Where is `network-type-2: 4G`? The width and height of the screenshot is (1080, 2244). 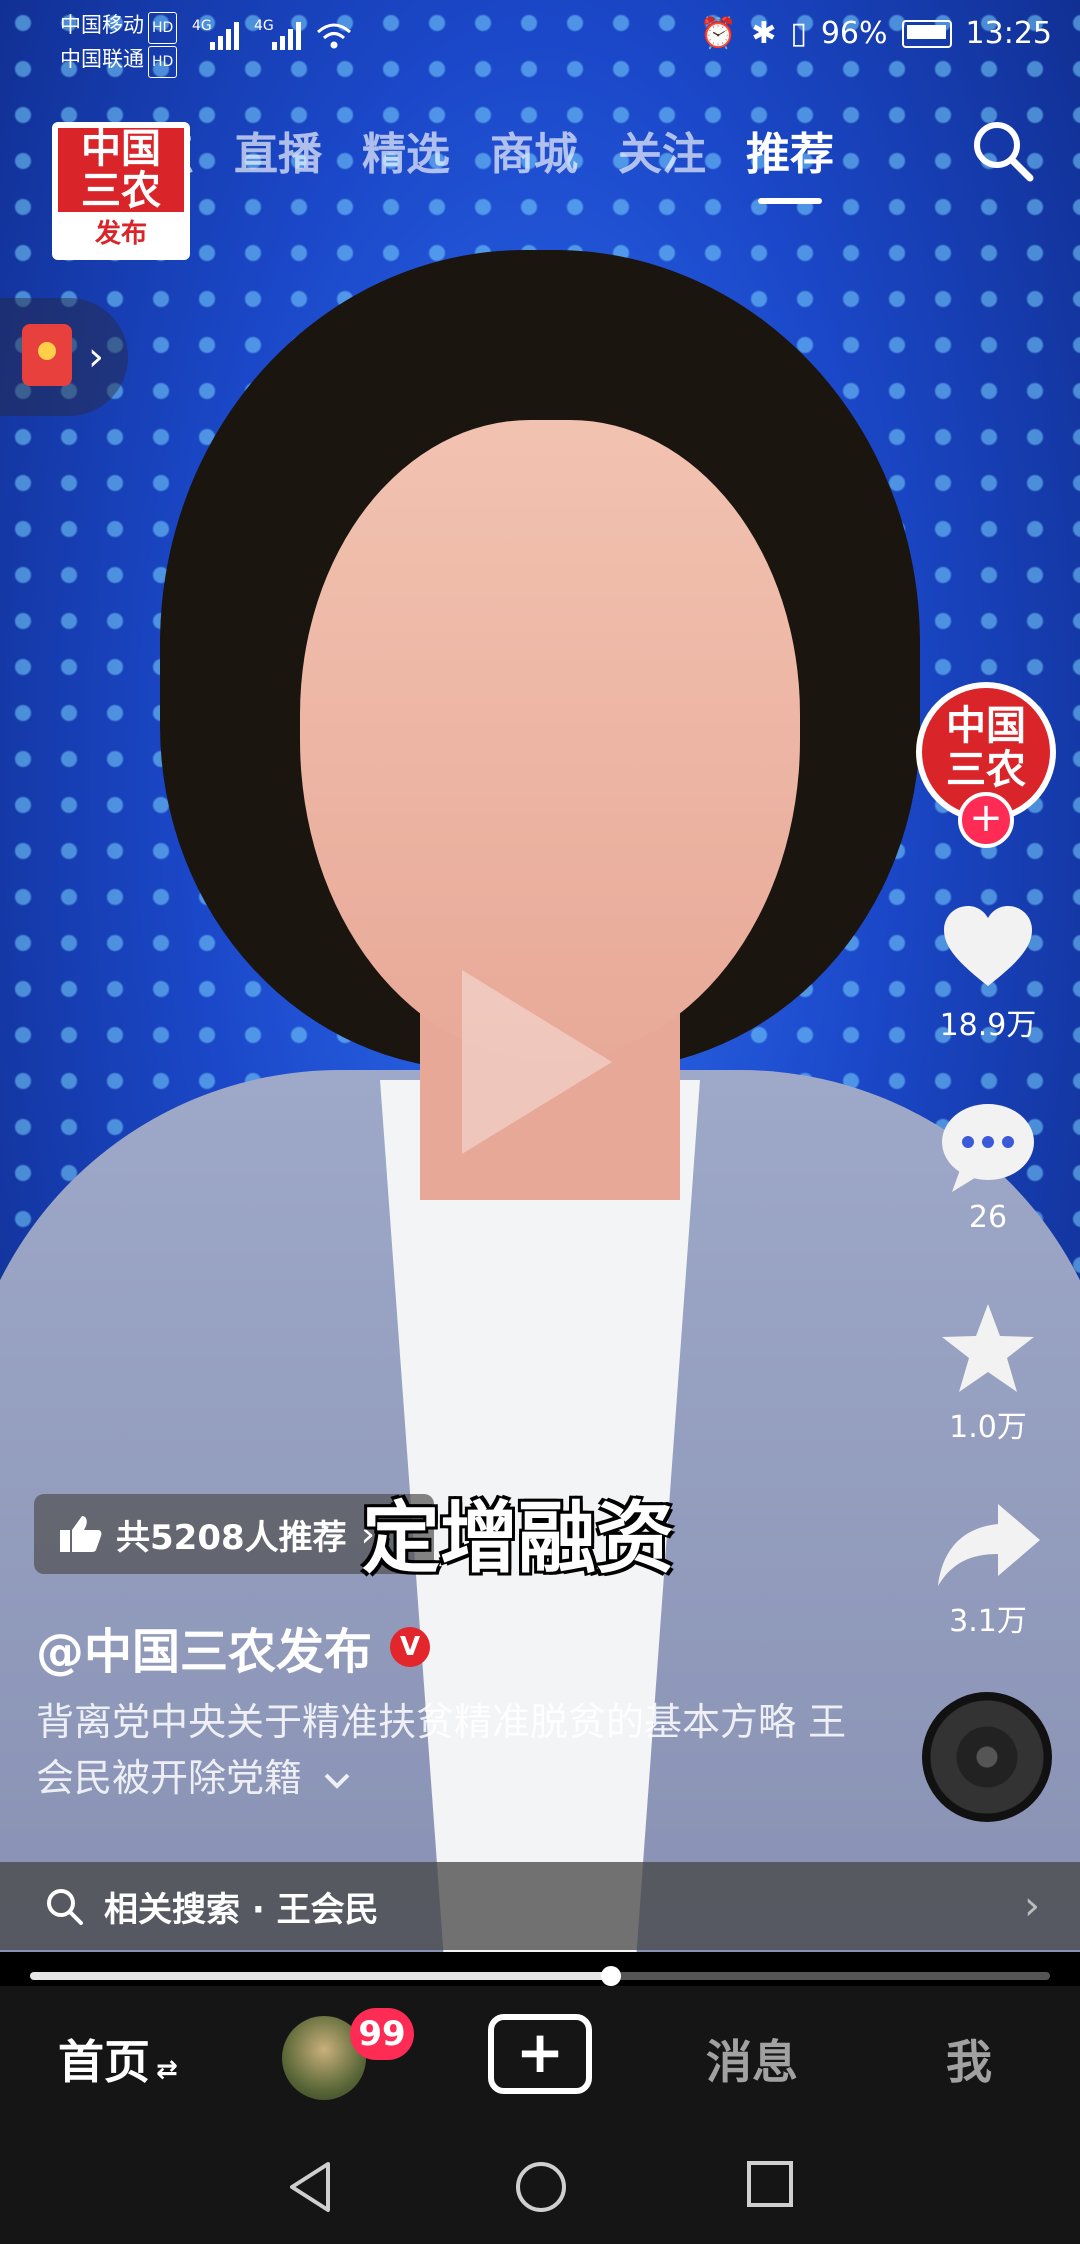 network-type-2: 4G is located at coordinates (264, 26).